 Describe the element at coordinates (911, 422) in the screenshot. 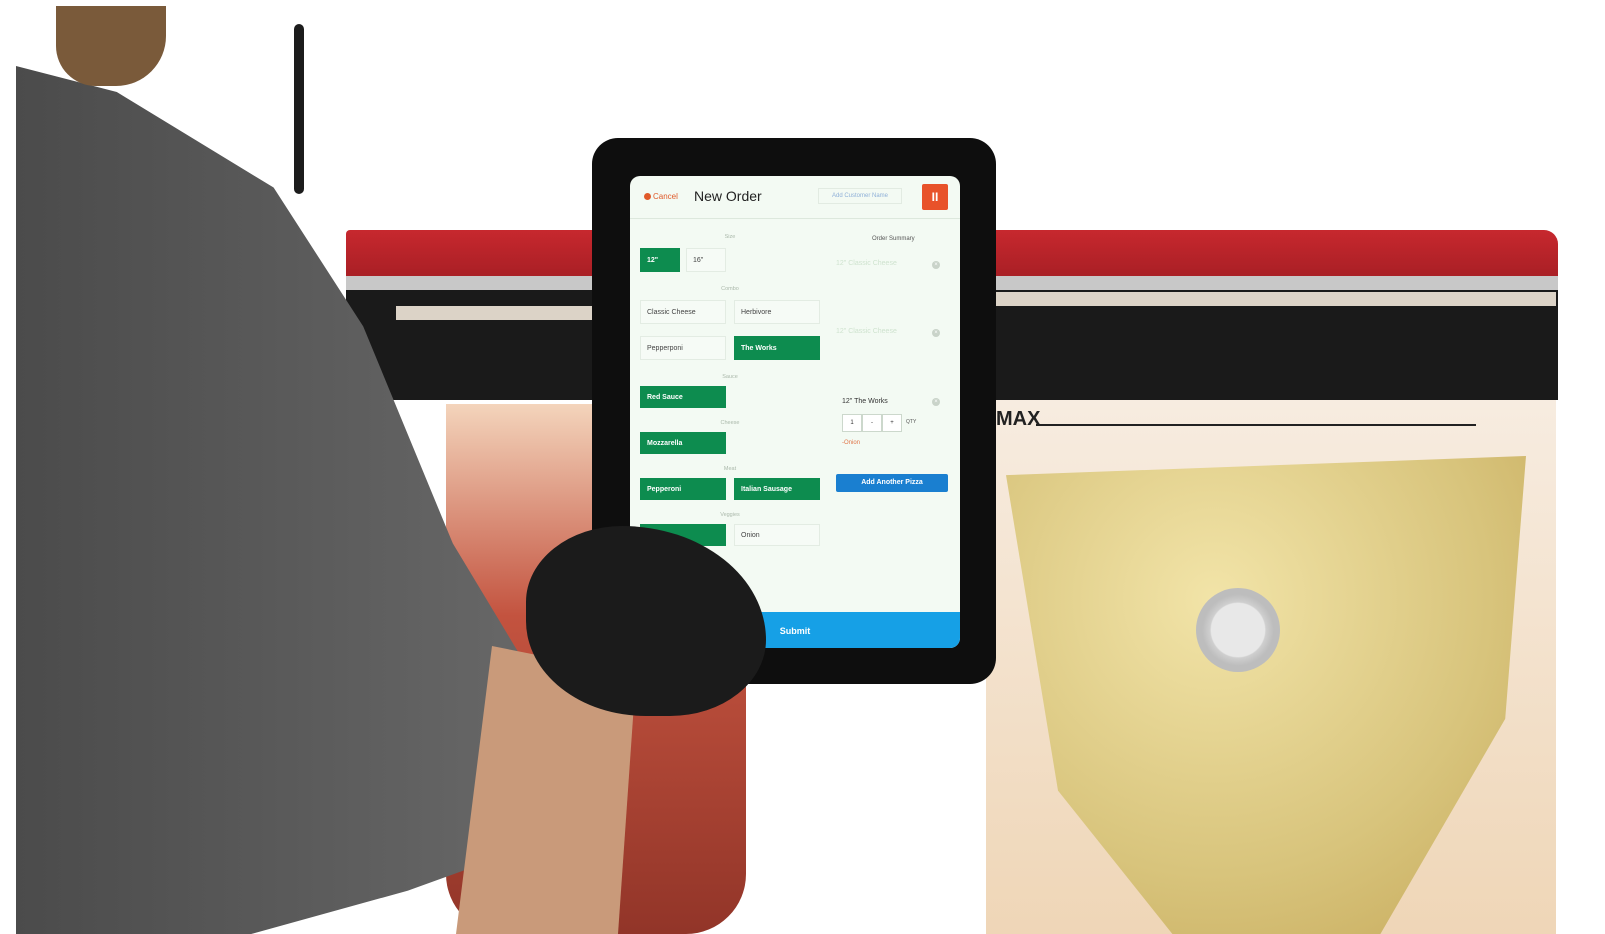

I see `quantity-label: QTY` at that location.